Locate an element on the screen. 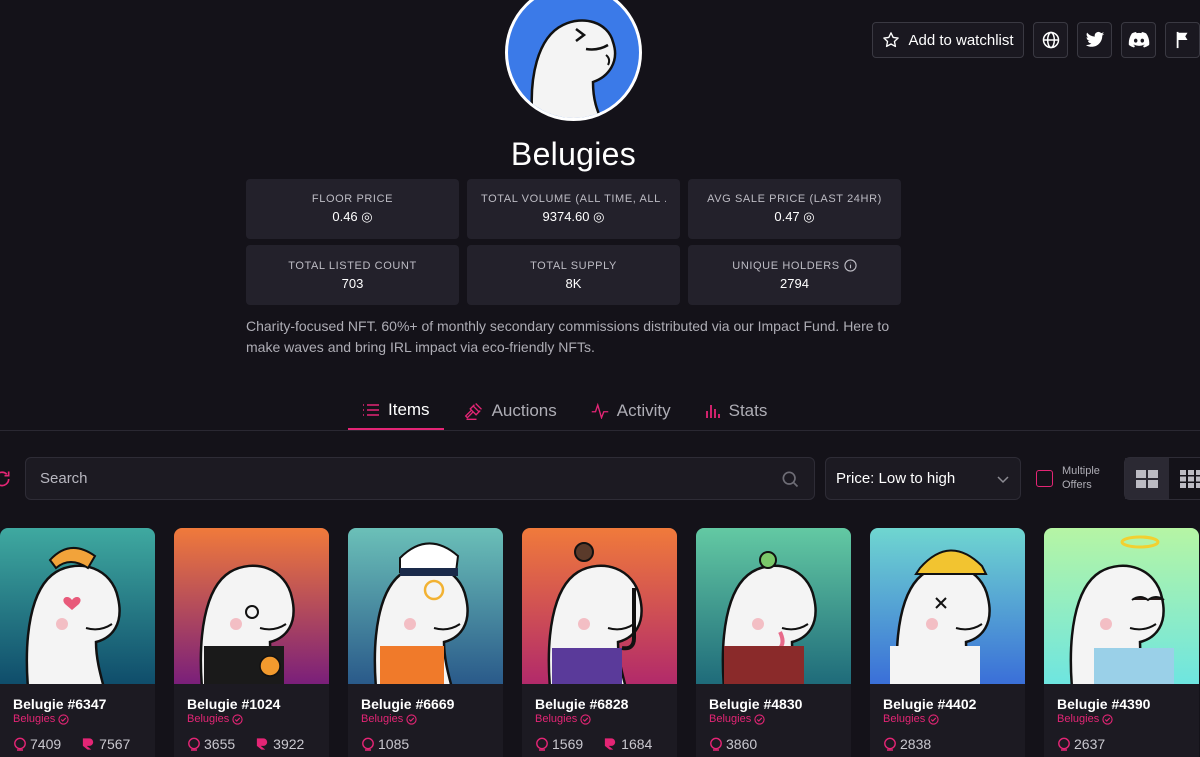 The height and width of the screenshot is (757, 1200). nft-card: Belugie #4390 Belugies 2637 is located at coordinates (1121, 642).